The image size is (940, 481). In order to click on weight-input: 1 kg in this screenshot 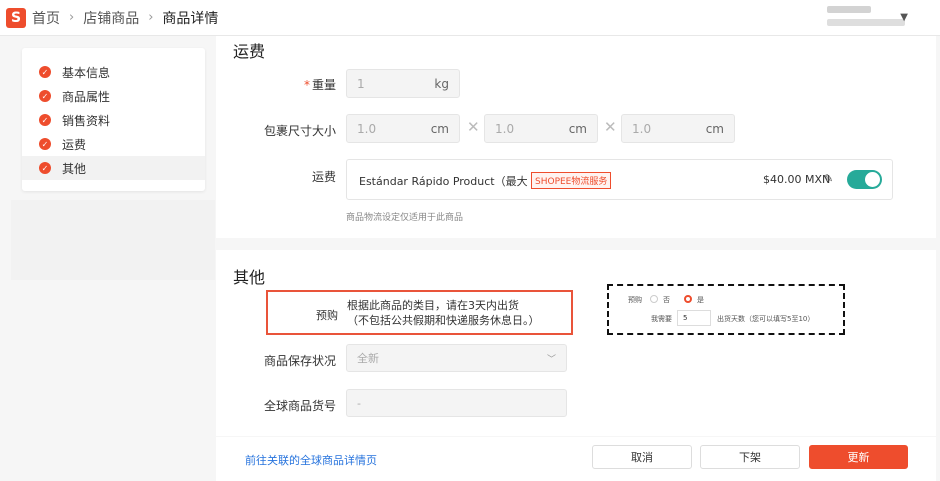, I will do `click(403, 83)`.